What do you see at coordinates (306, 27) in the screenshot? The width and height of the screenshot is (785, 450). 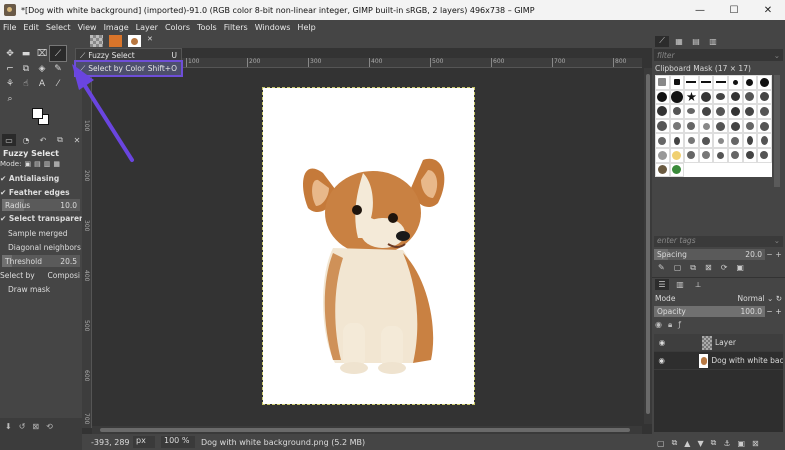 I see `menu-help: Help` at bounding box center [306, 27].